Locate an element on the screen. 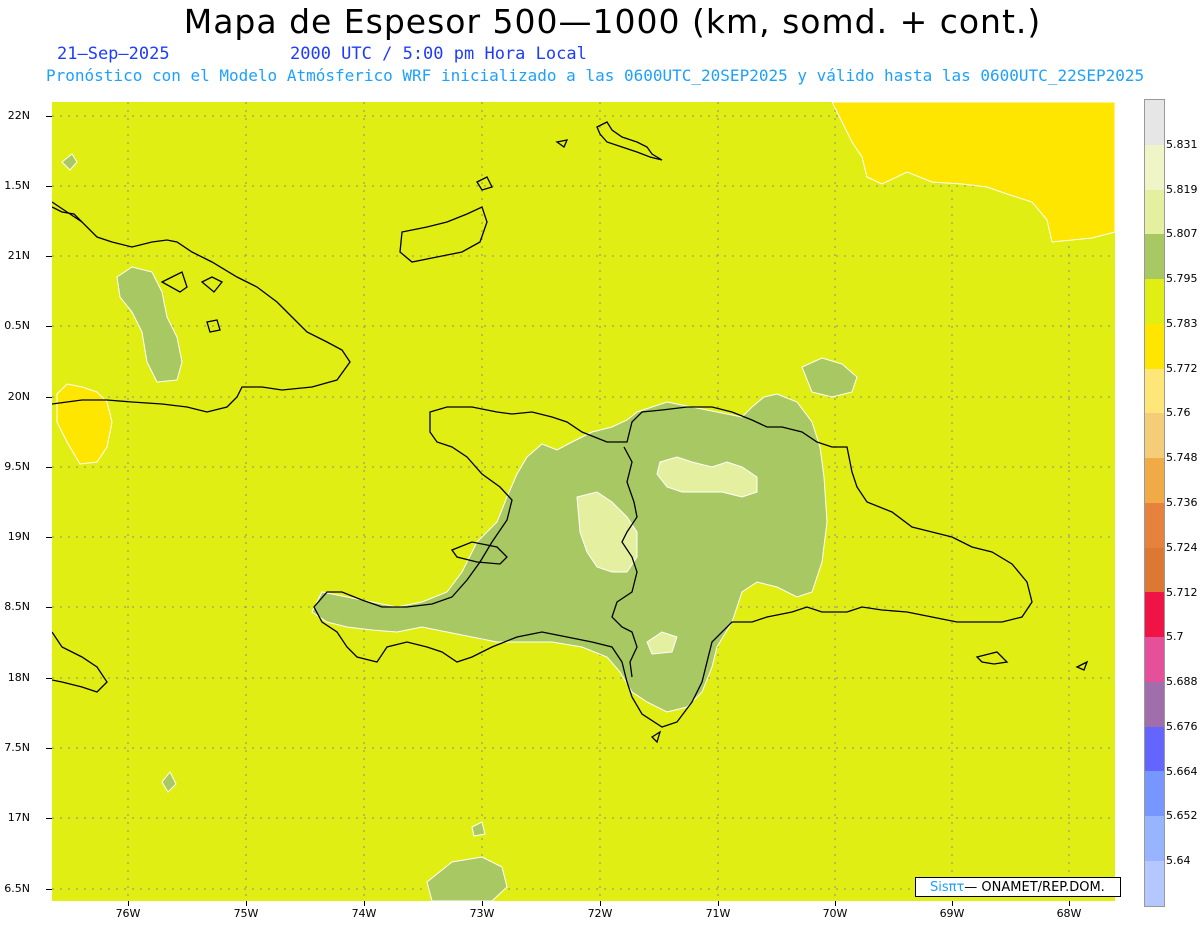 This screenshot has height=927, width=1200. legend-label: 5.7 is located at coordinates (1175, 637).